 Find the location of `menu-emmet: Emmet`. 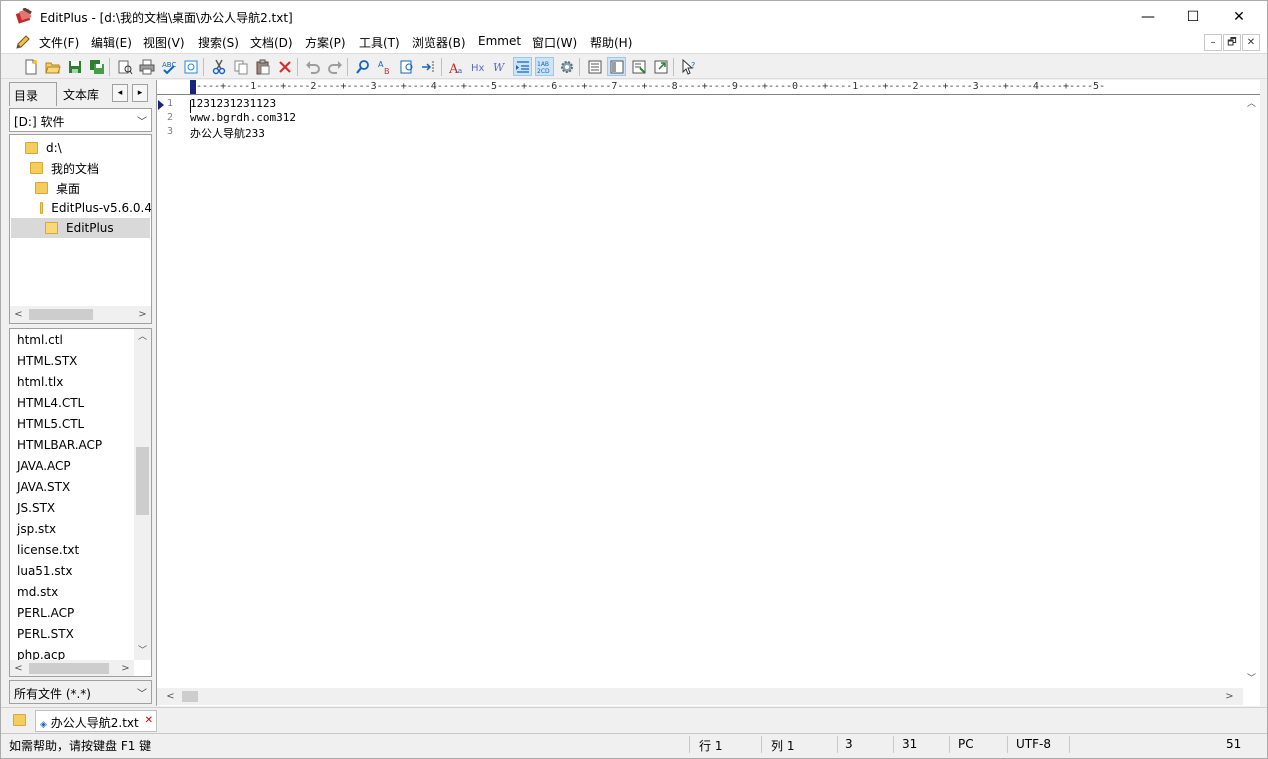

menu-emmet: Emmet is located at coordinates (499, 41).